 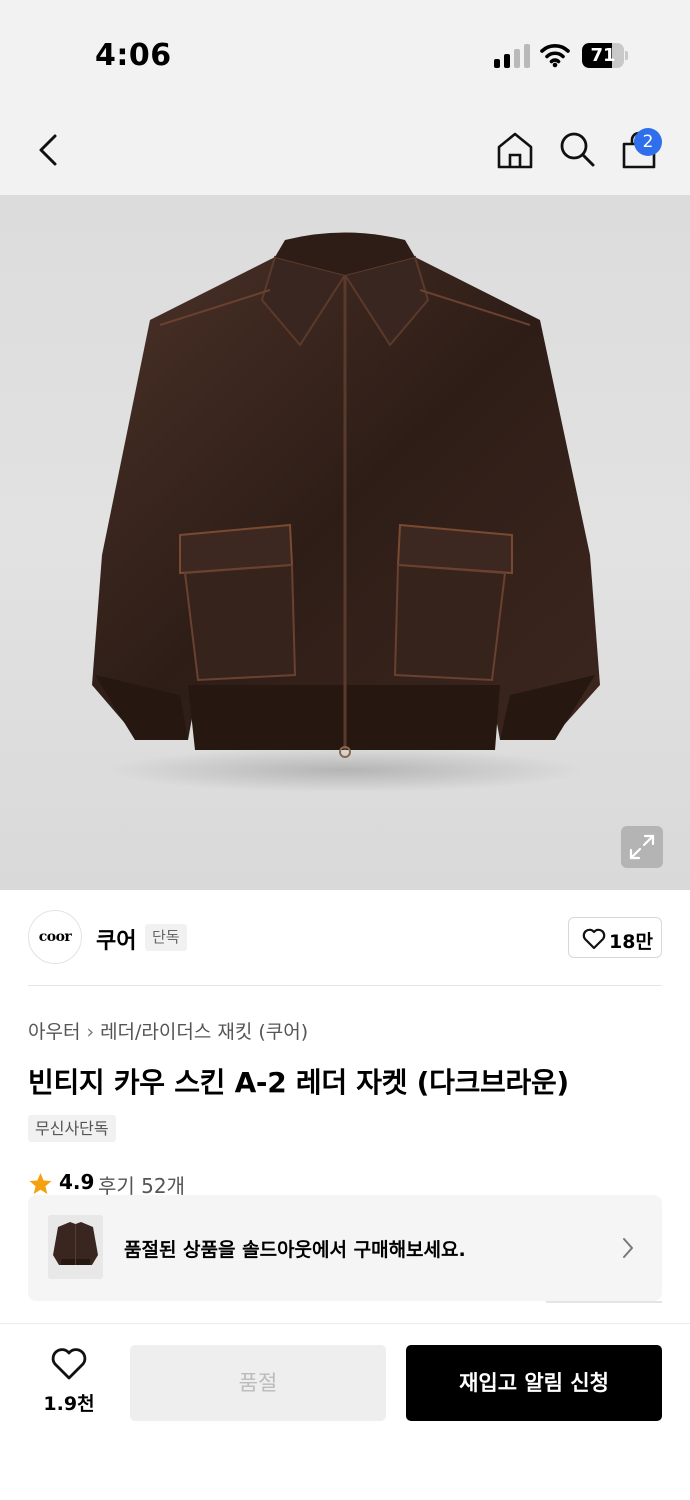 What do you see at coordinates (628, 1248) in the screenshot?
I see `chevron-right-icon` at bounding box center [628, 1248].